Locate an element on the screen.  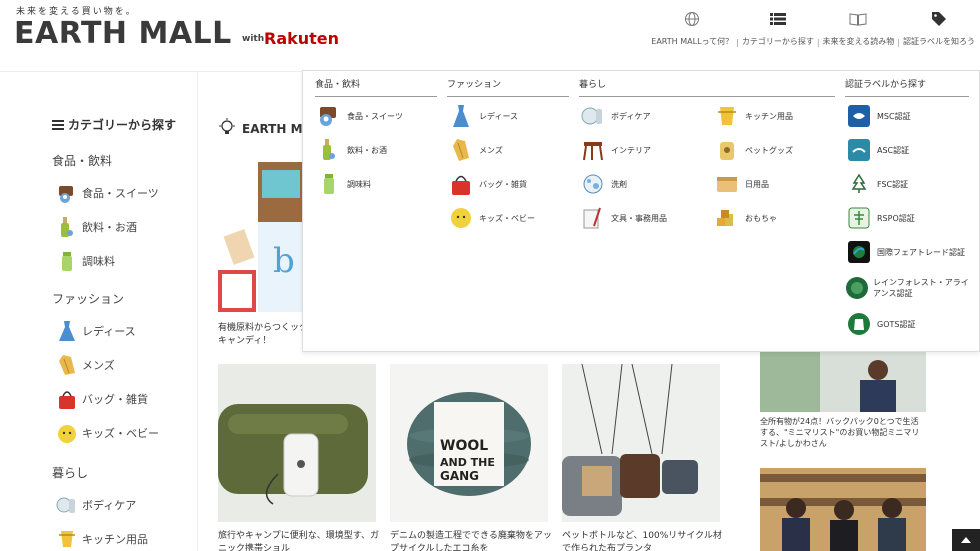
nav-reading: 未来を変える読み物 is located at coordinates (859, 28).